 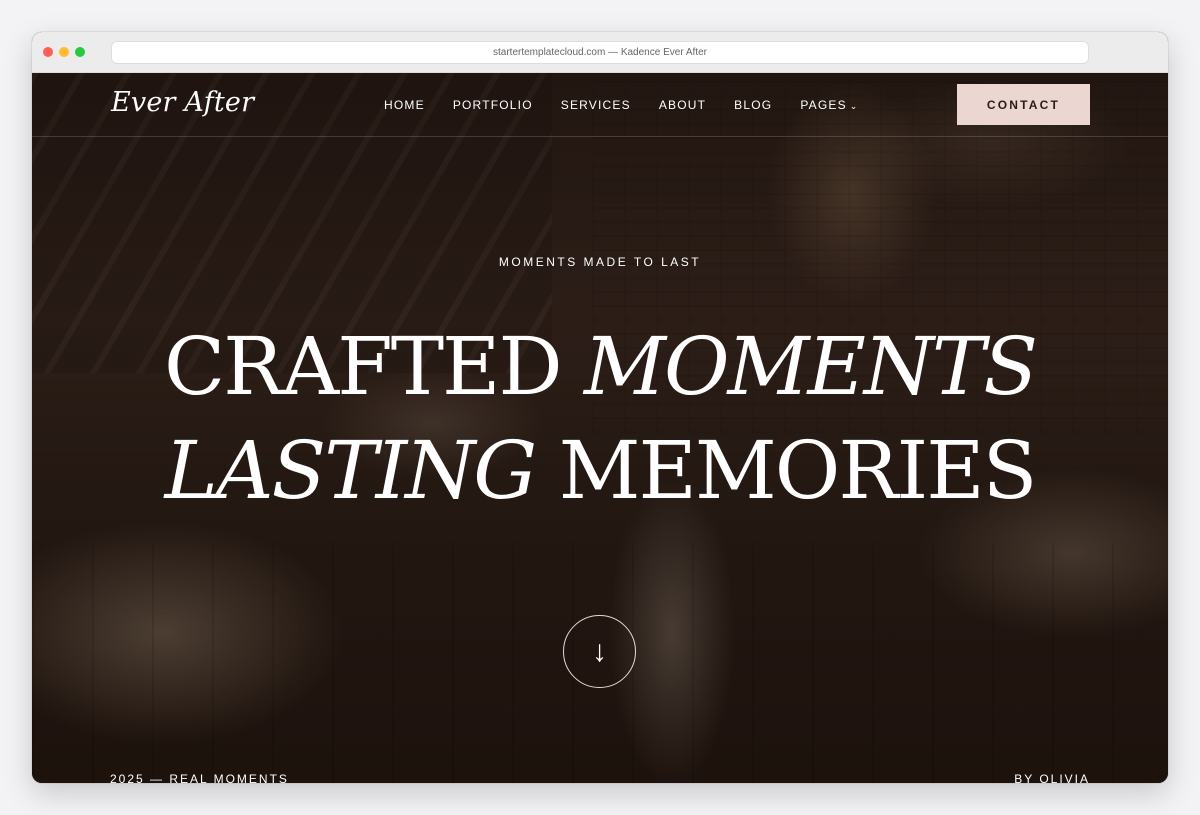 I want to click on nav-item-services: SERVICES, so click(x=596, y=105).